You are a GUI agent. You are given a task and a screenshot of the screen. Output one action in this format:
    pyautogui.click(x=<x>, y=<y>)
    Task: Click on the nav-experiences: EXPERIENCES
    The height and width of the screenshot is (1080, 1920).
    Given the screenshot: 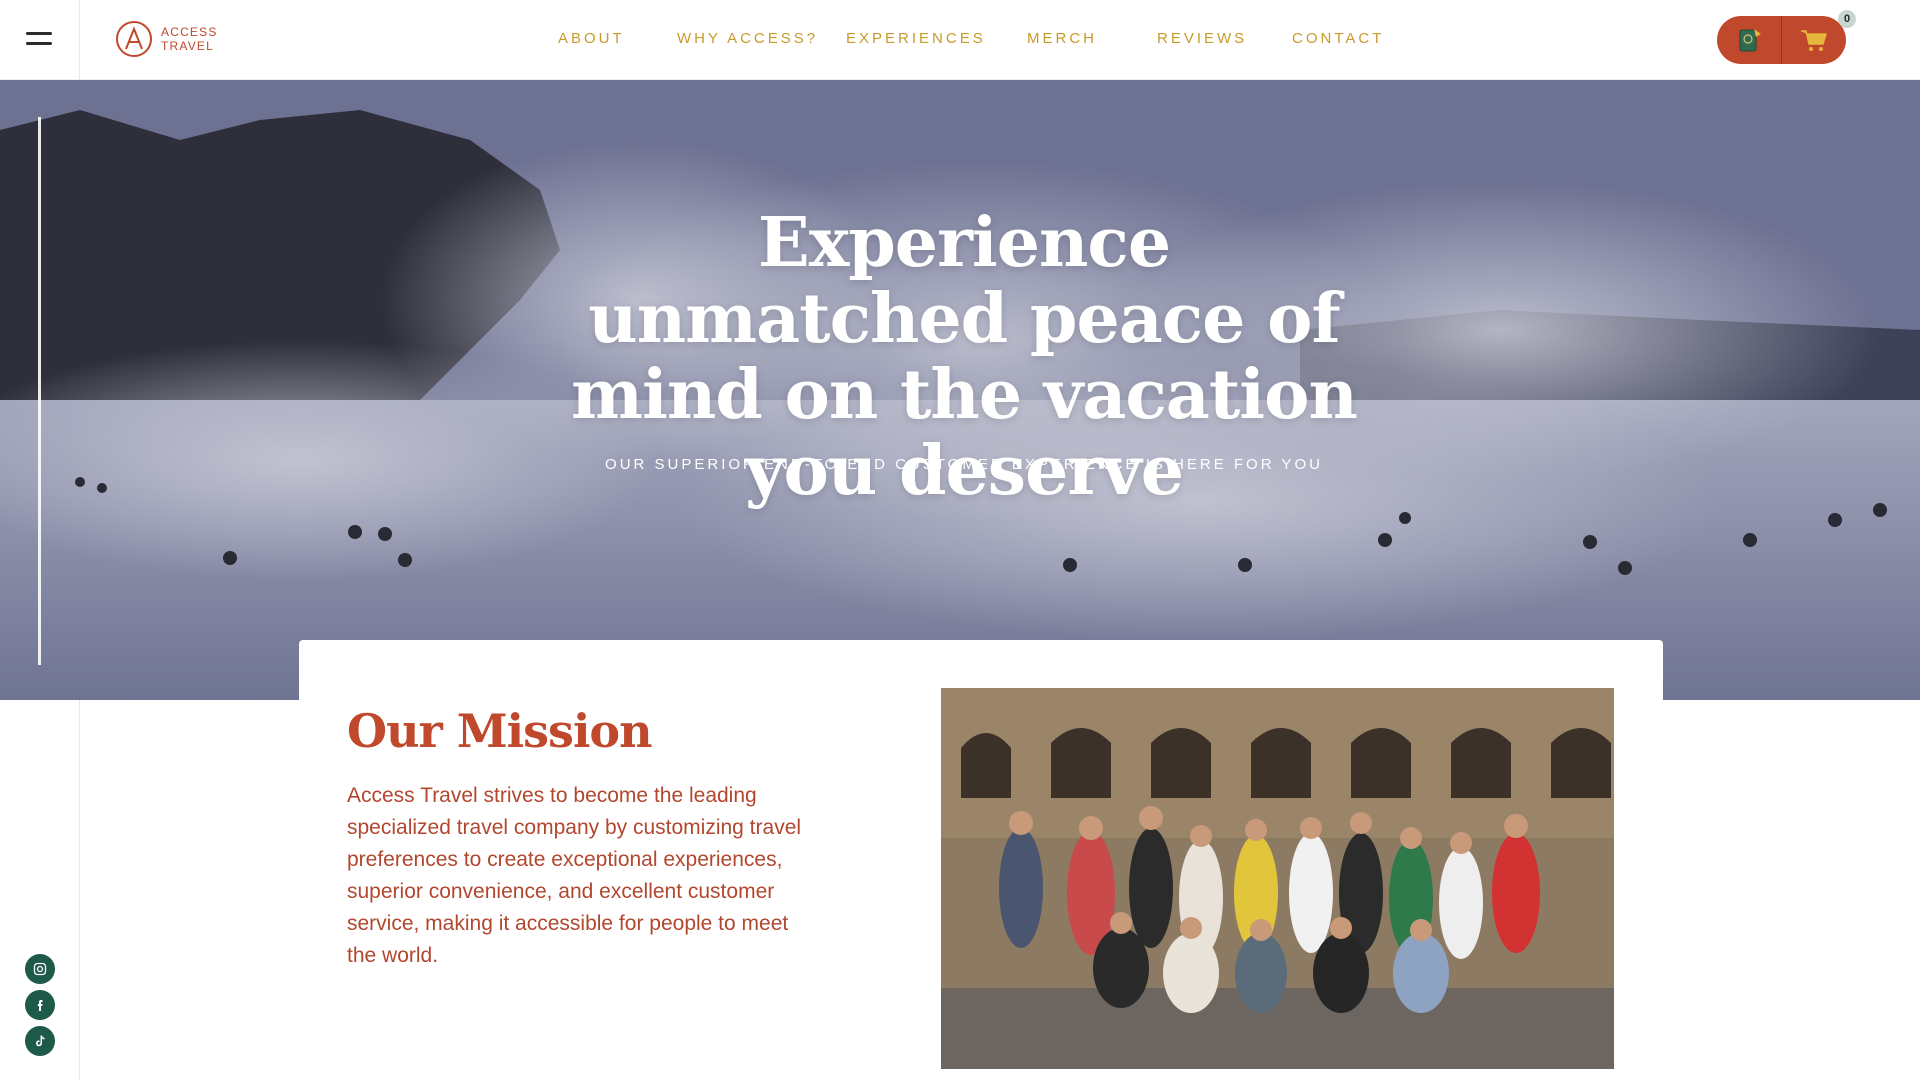 What is the action you would take?
    pyautogui.click(x=916, y=38)
    